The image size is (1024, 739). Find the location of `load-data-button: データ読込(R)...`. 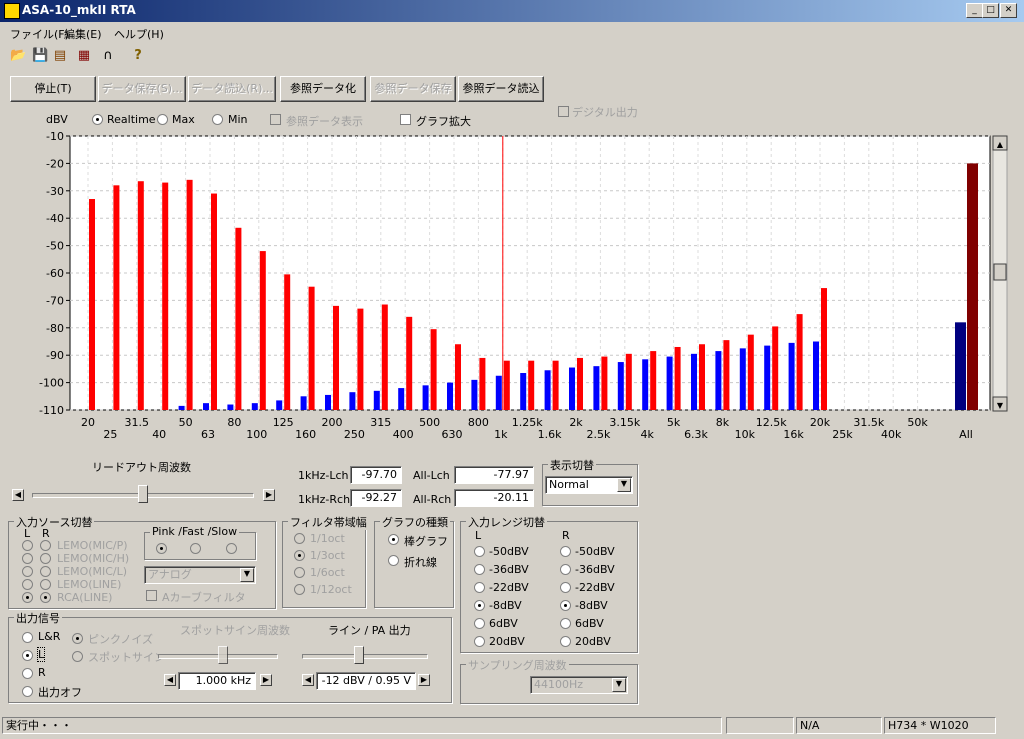

load-data-button: データ読込(R)... is located at coordinates (232, 89).